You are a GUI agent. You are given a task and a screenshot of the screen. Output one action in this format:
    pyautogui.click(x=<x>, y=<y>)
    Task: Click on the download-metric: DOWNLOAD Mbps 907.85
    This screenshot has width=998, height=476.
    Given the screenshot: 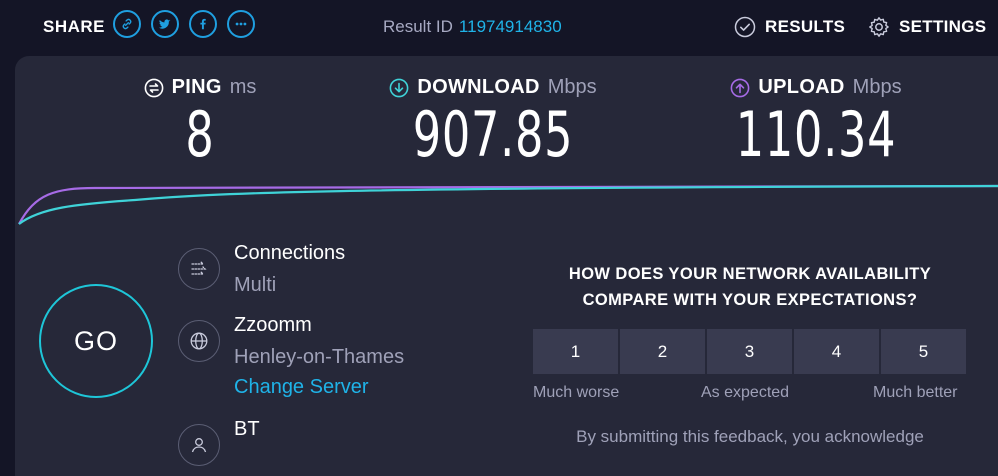 What is the action you would take?
    pyautogui.click(x=493, y=122)
    